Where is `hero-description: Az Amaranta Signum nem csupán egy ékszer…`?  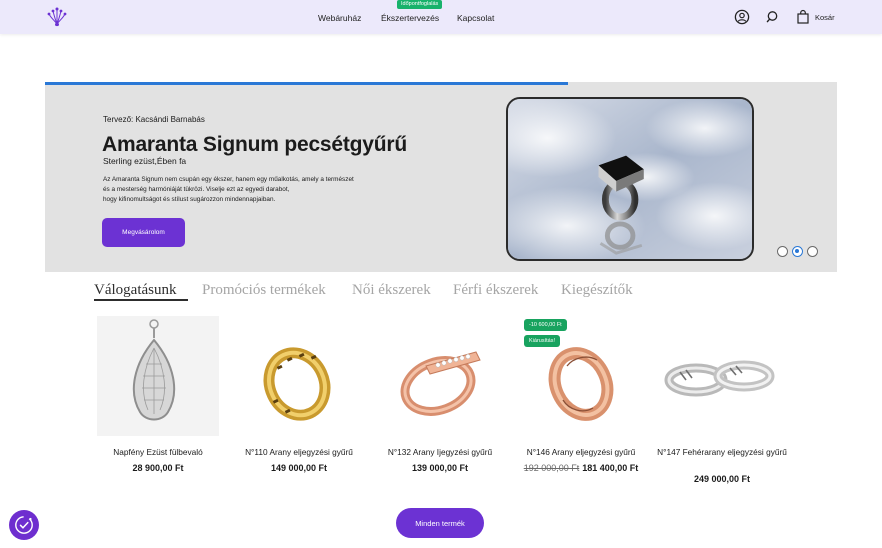
hero-description: Az Amaranta Signum nem csupán egy ékszer… is located at coordinates (268, 190).